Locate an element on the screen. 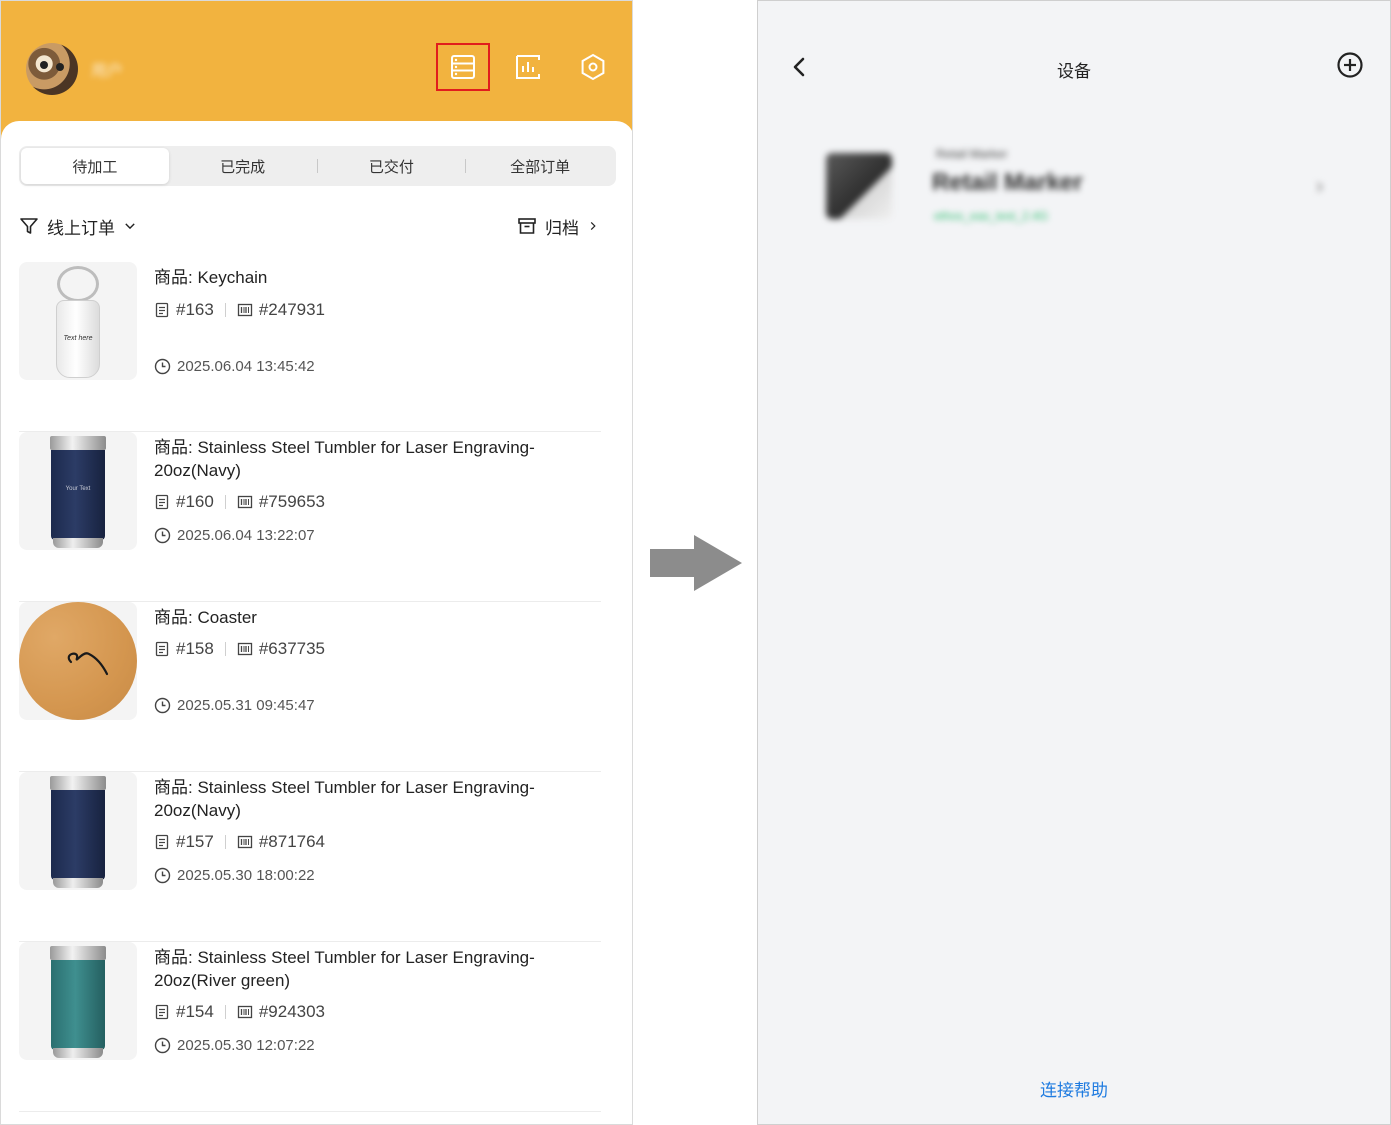 Image resolution: width=1391 pixels, height=1125 pixels. order-time: 2025.06.04 13:45:42 is located at coordinates (234, 366).